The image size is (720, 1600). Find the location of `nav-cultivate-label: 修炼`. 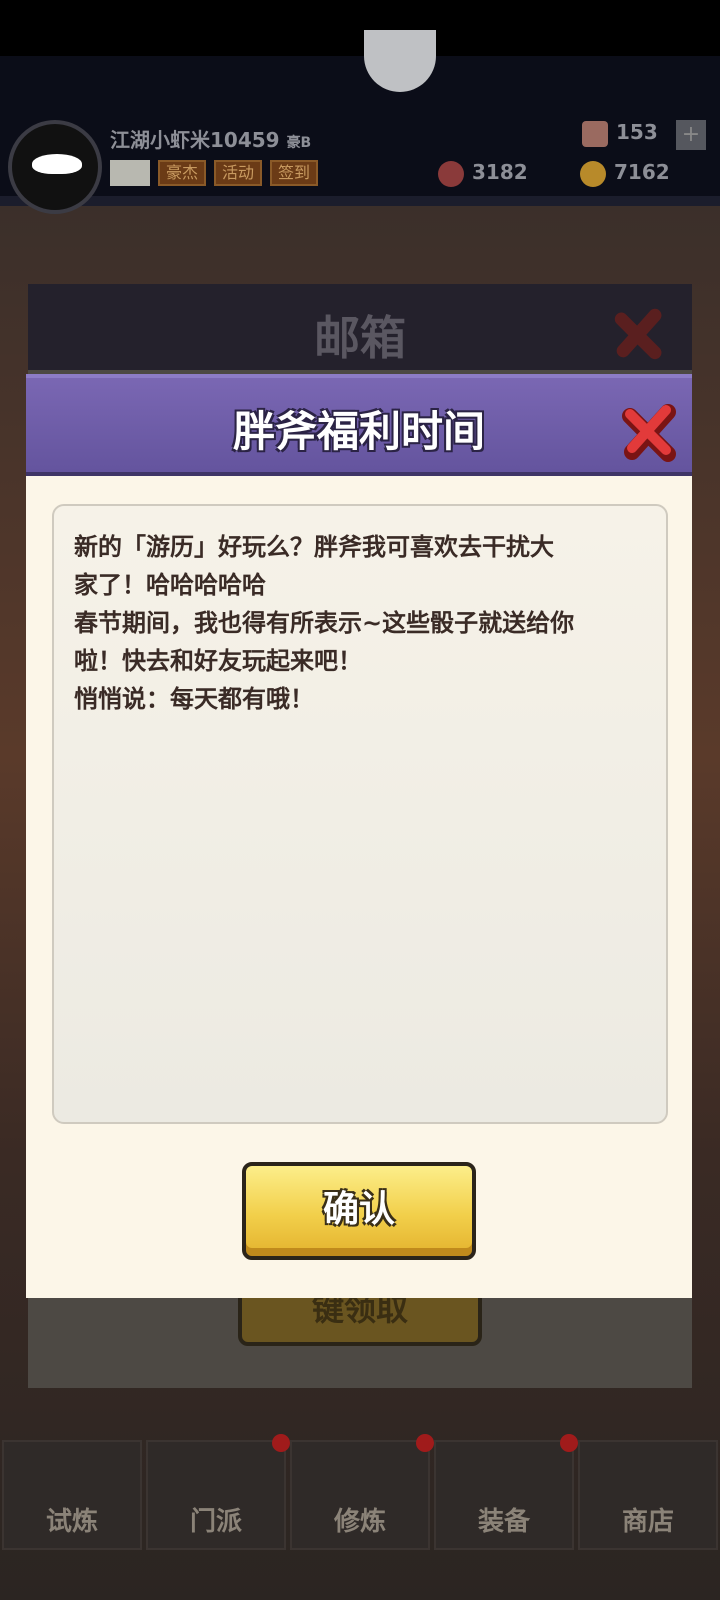

nav-cultivate-label: 修炼 is located at coordinates (359, 1522).